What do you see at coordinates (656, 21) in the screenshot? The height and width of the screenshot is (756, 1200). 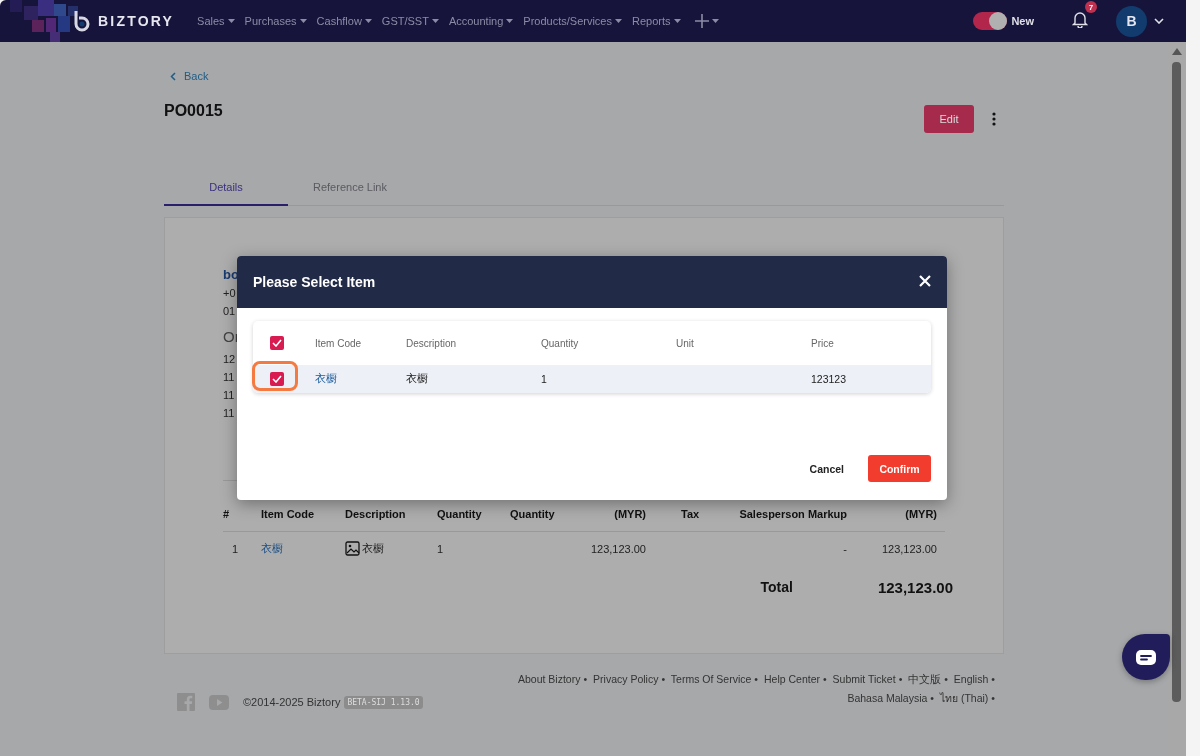 I see `nav-menu: Reports` at bounding box center [656, 21].